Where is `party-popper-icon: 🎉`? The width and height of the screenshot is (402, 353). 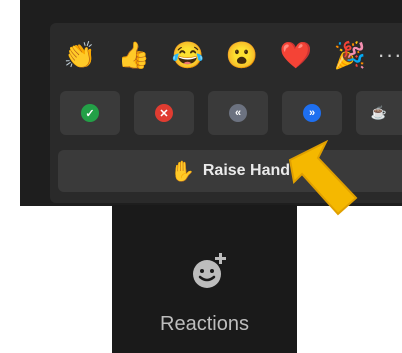 party-popper-icon: 🎉 is located at coordinates (350, 55).